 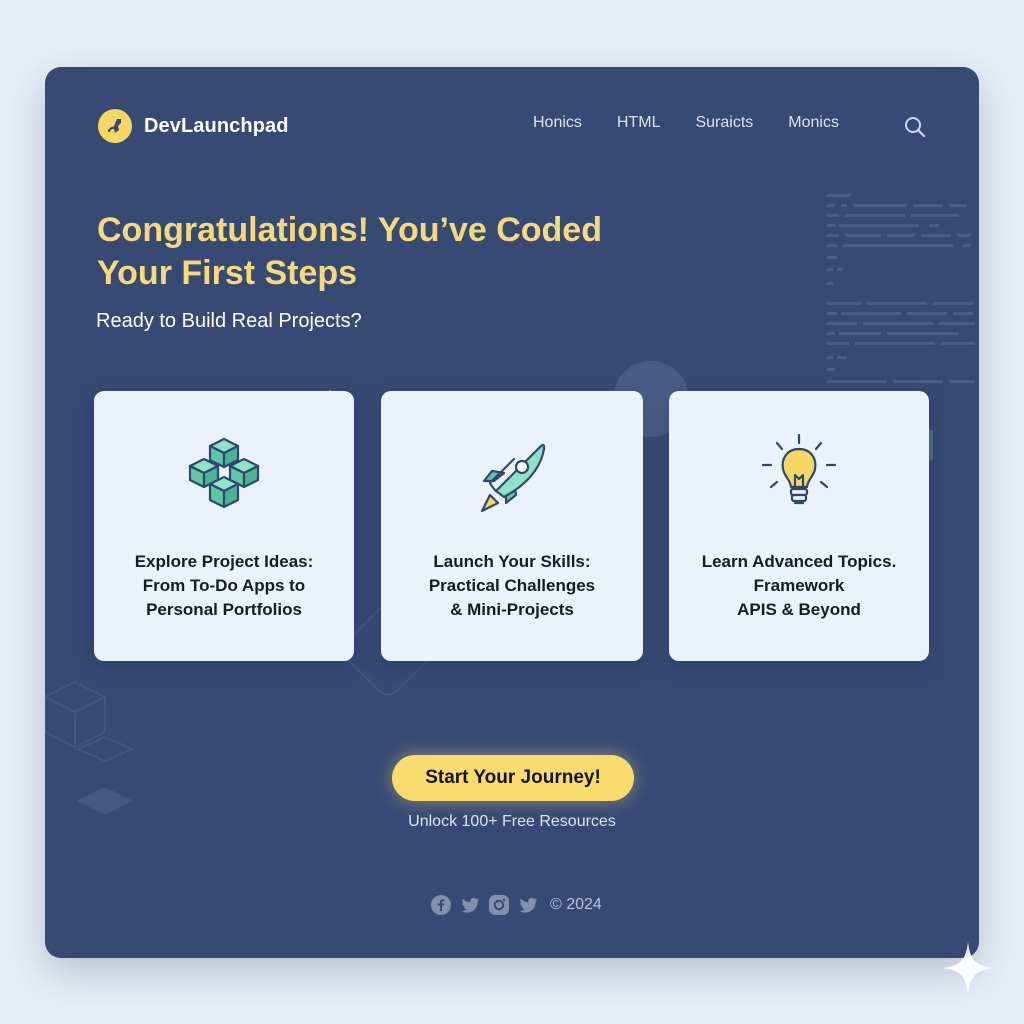 What do you see at coordinates (512, 609) in the screenshot?
I see `card-line: & Mini-Projects` at bounding box center [512, 609].